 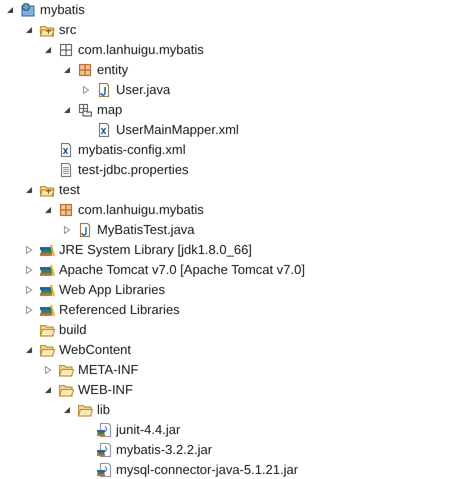 What do you see at coordinates (103, 410) in the screenshot?
I see `tree-item-label: lib` at bounding box center [103, 410].